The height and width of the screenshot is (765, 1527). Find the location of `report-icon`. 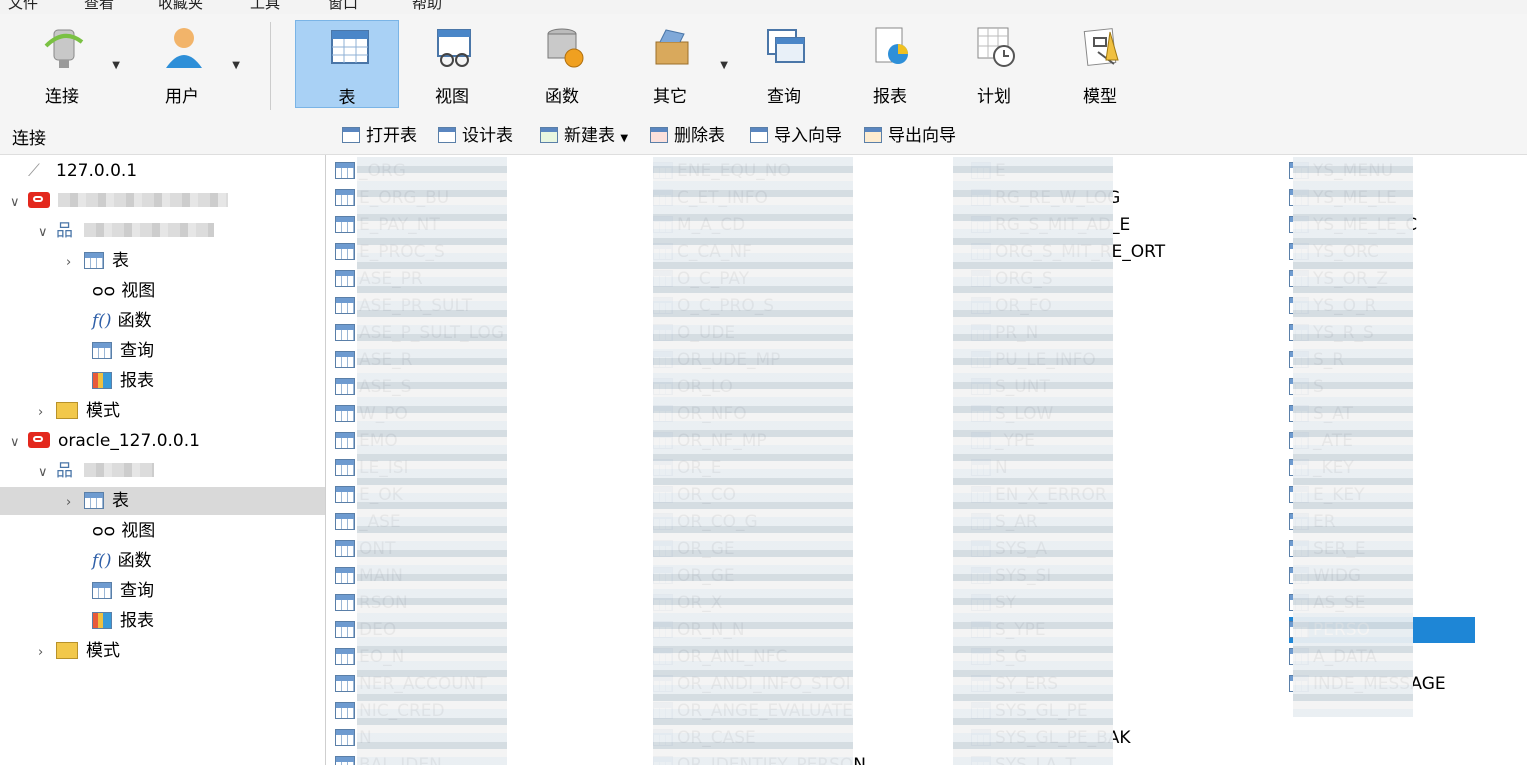

report-icon is located at coordinates (102, 620).